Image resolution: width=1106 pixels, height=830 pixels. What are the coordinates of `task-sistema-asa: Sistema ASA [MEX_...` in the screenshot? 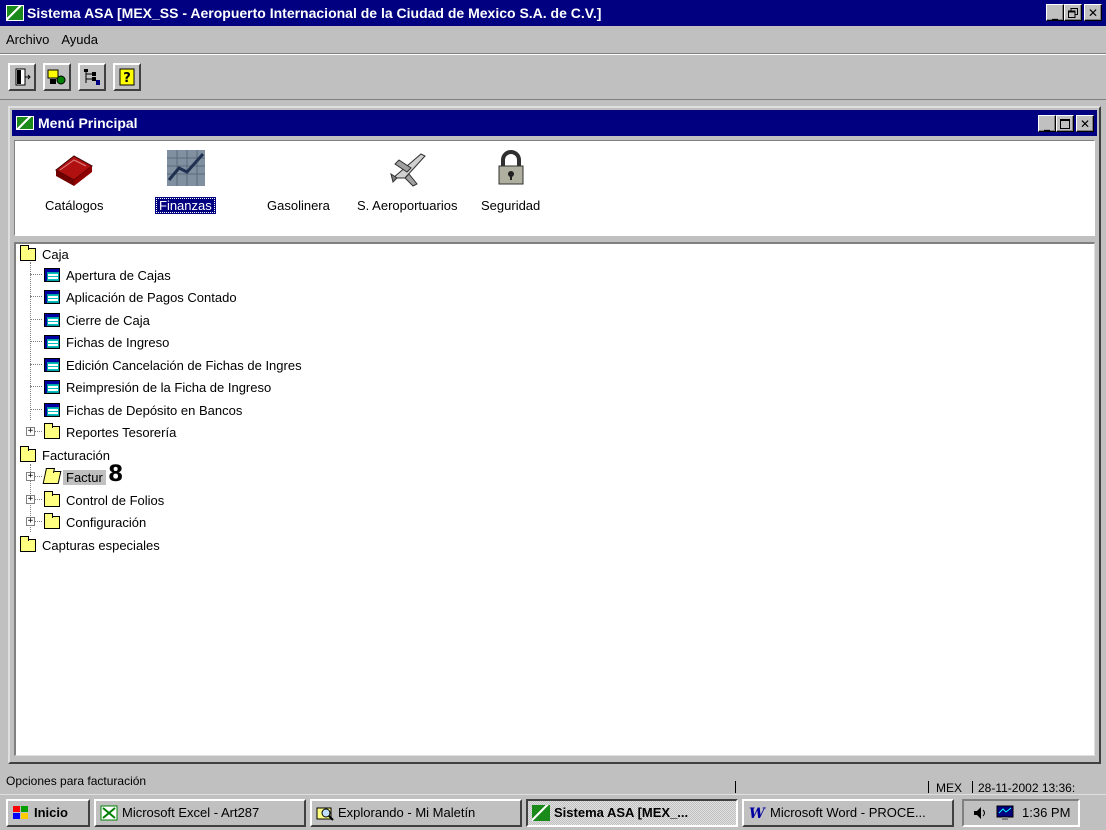 It's located at (632, 812).